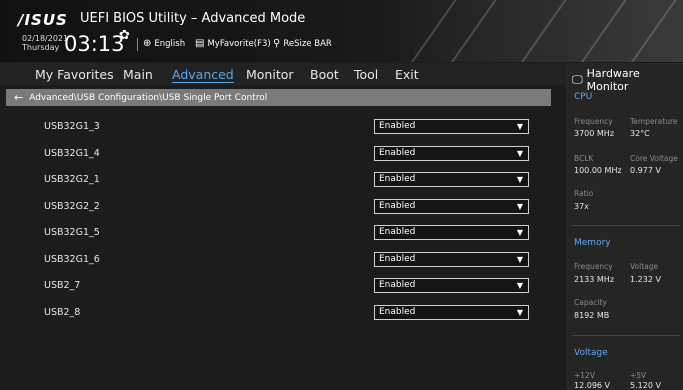 The width and height of the screenshot is (683, 390). I want to click on time-display: 03:13, so click(94, 44).